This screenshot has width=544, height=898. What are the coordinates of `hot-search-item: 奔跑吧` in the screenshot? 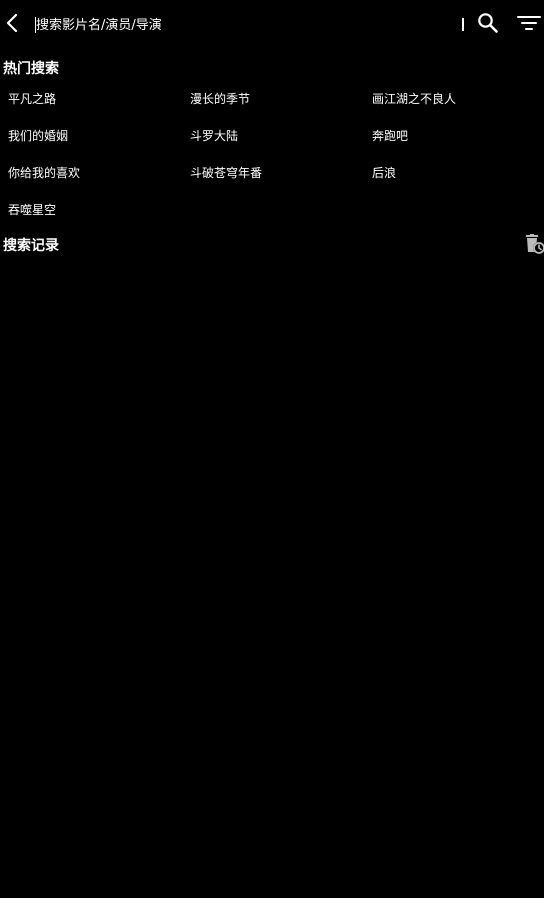 It's located at (390, 135).